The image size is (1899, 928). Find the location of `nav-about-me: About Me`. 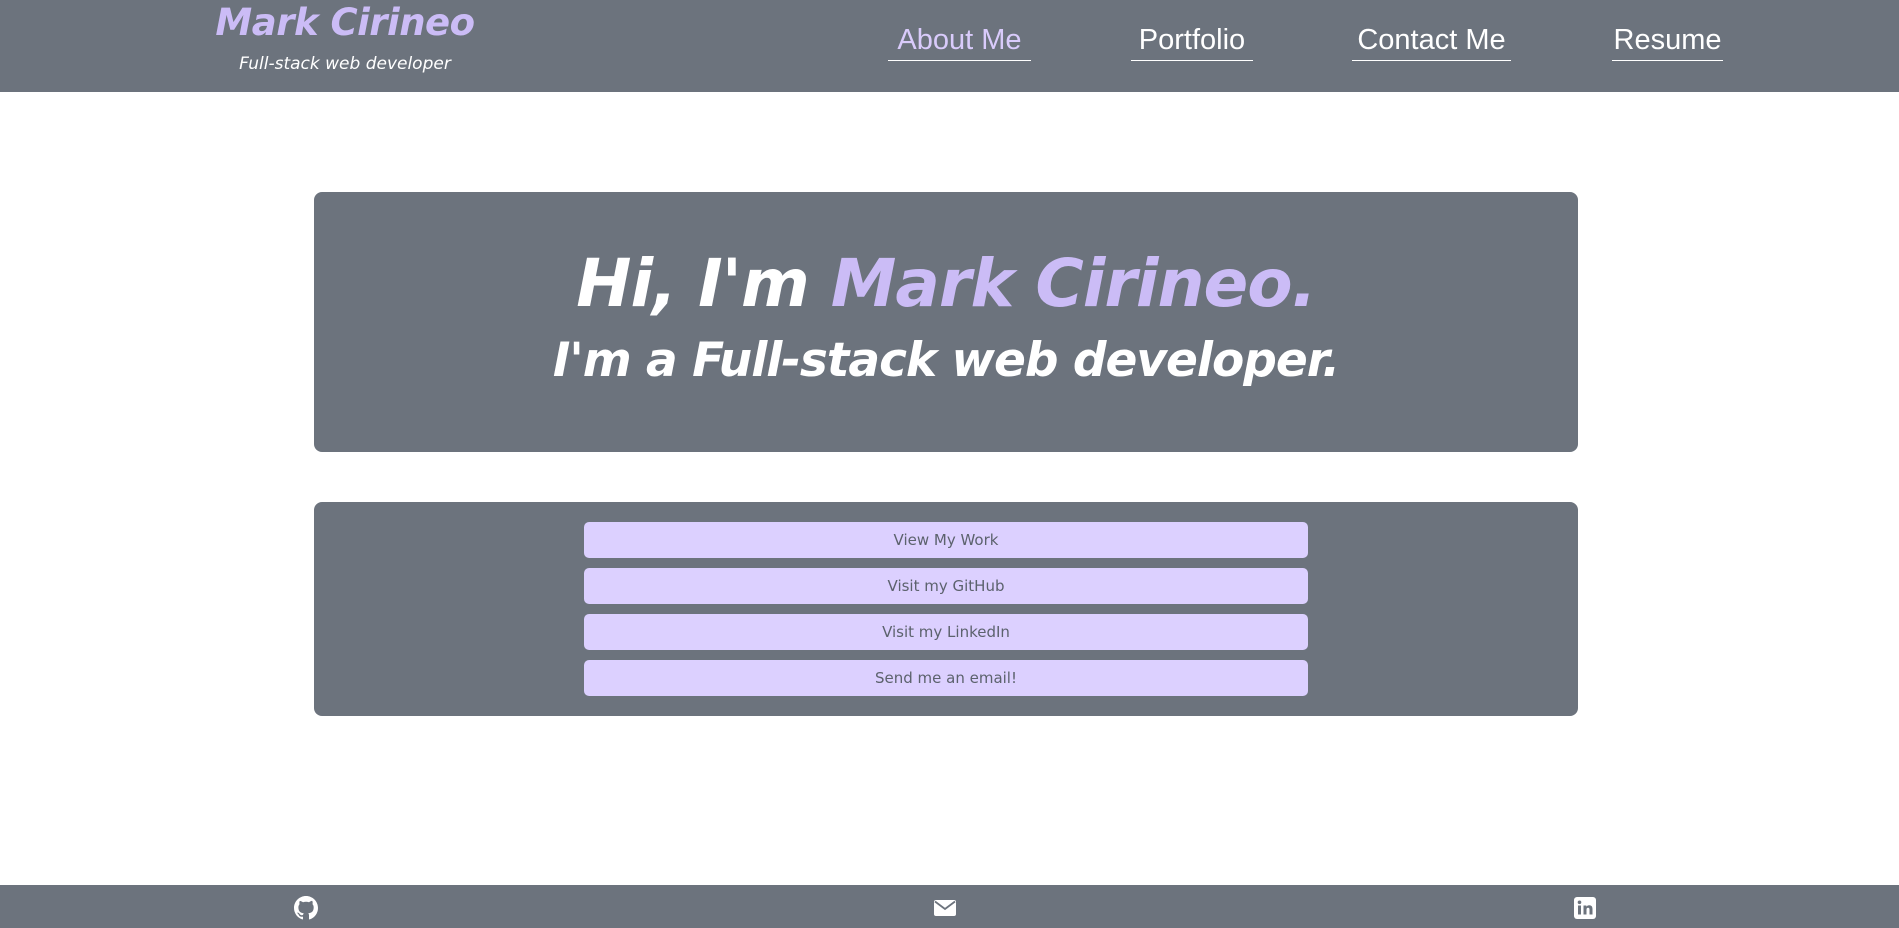

nav-about-me: About Me is located at coordinates (959, 41).